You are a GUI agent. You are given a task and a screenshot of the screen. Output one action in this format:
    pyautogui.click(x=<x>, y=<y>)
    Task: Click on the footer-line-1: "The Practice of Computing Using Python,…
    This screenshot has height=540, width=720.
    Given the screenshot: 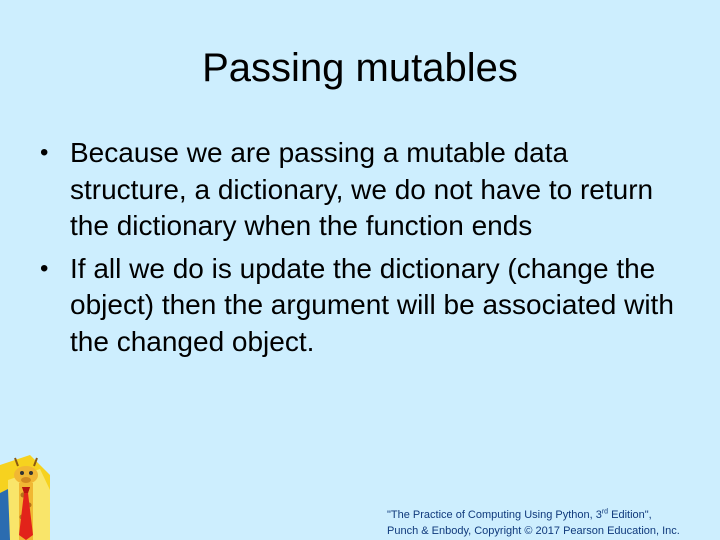 What is the action you would take?
    pyautogui.click(x=519, y=514)
    